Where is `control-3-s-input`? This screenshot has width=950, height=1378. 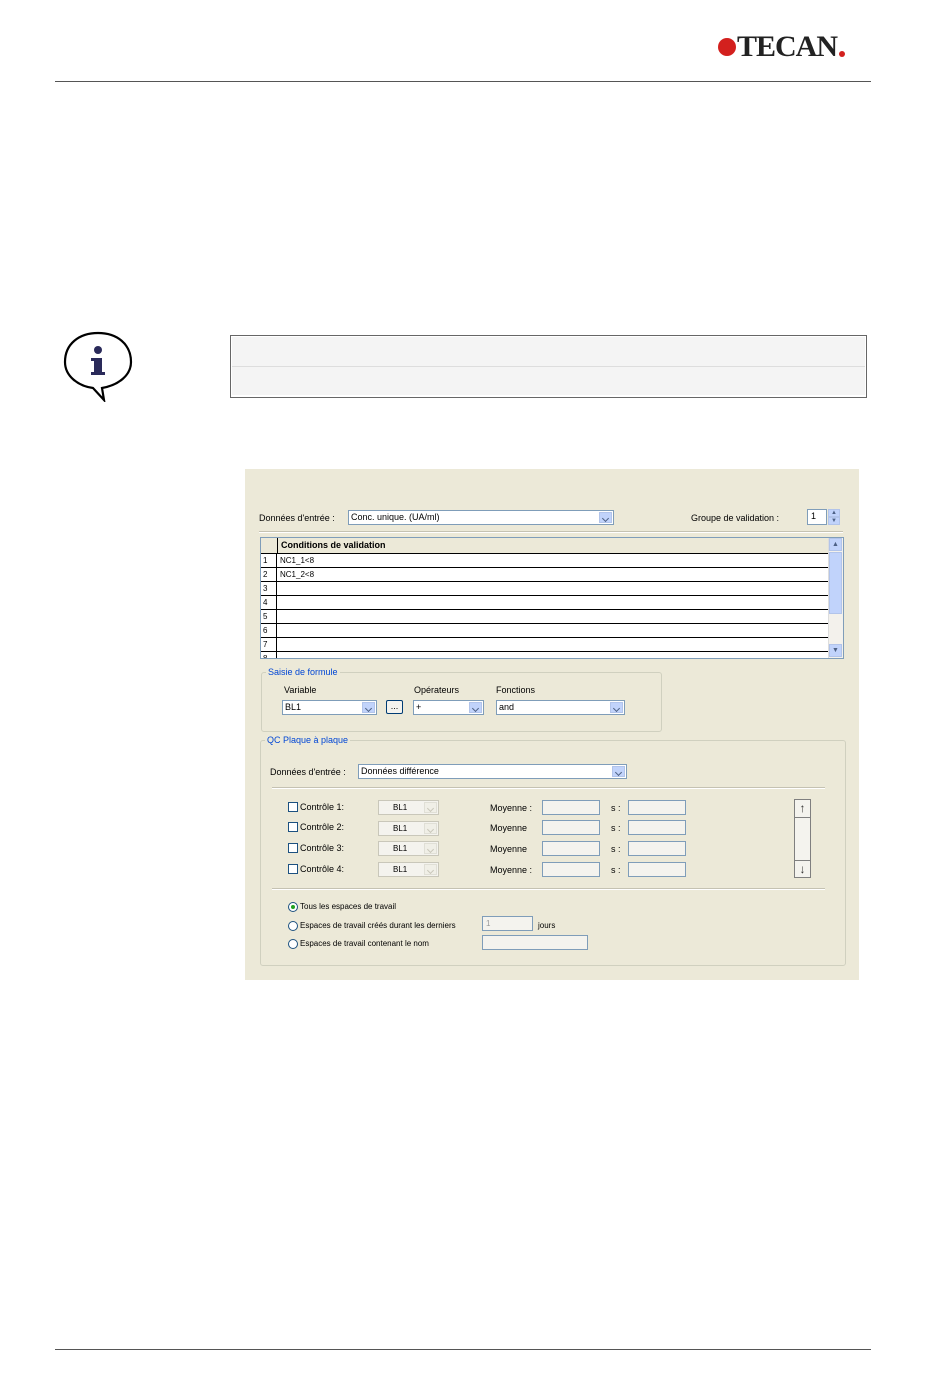
control-3-s-input is located at coordinates (657, 848).